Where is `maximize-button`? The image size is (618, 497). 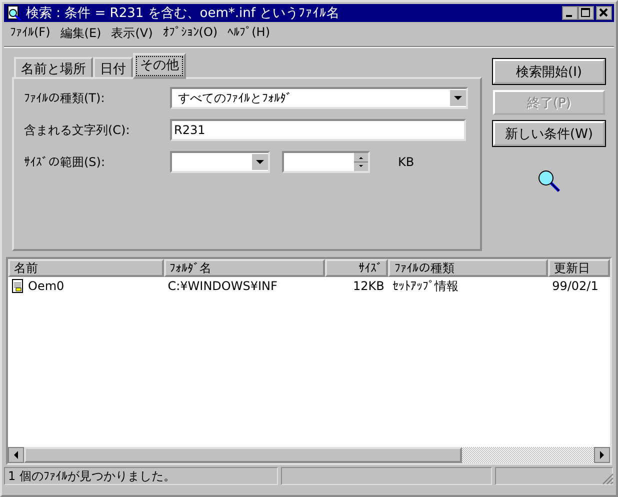
maximize-button is located at coordinates (586, 13).